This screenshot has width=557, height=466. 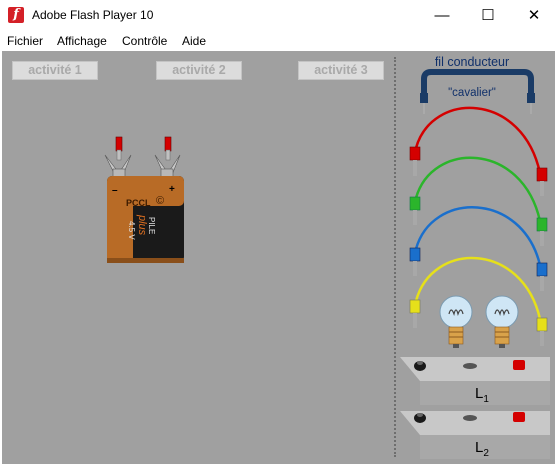 I want to click on maximize-button: ☐, so click(x=488, y=15).